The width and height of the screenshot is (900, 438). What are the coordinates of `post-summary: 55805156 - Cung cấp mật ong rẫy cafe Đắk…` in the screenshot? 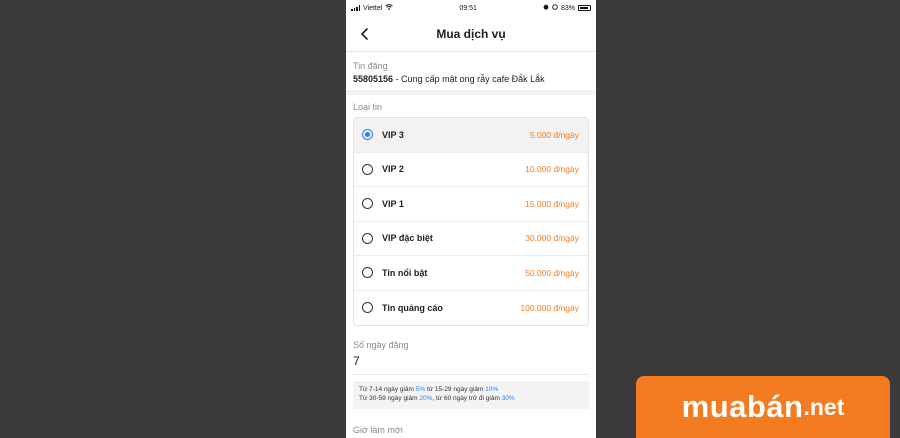 It's located at (471, 79).